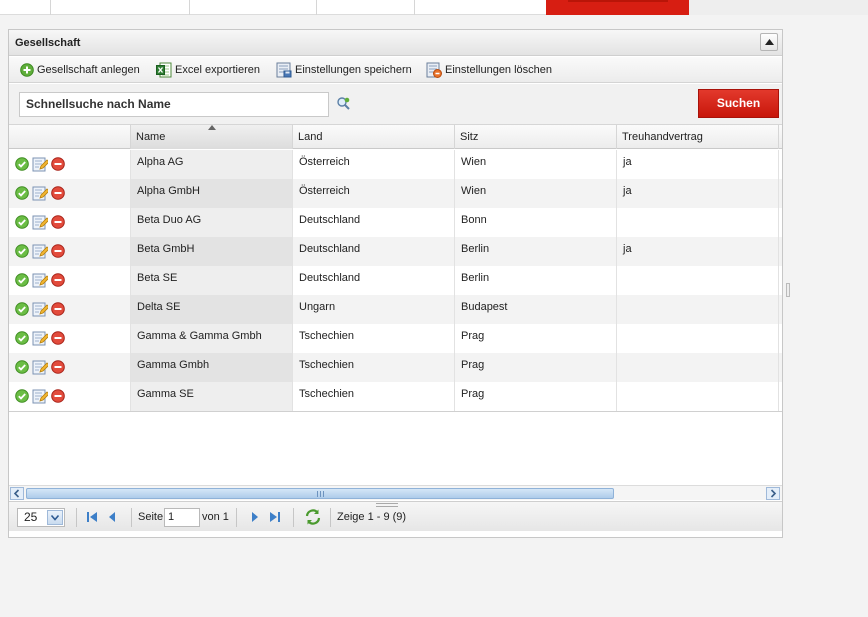 The width and height of the screenshot is (868, 617). I want to click on refresh-icon, so click(313, 517).